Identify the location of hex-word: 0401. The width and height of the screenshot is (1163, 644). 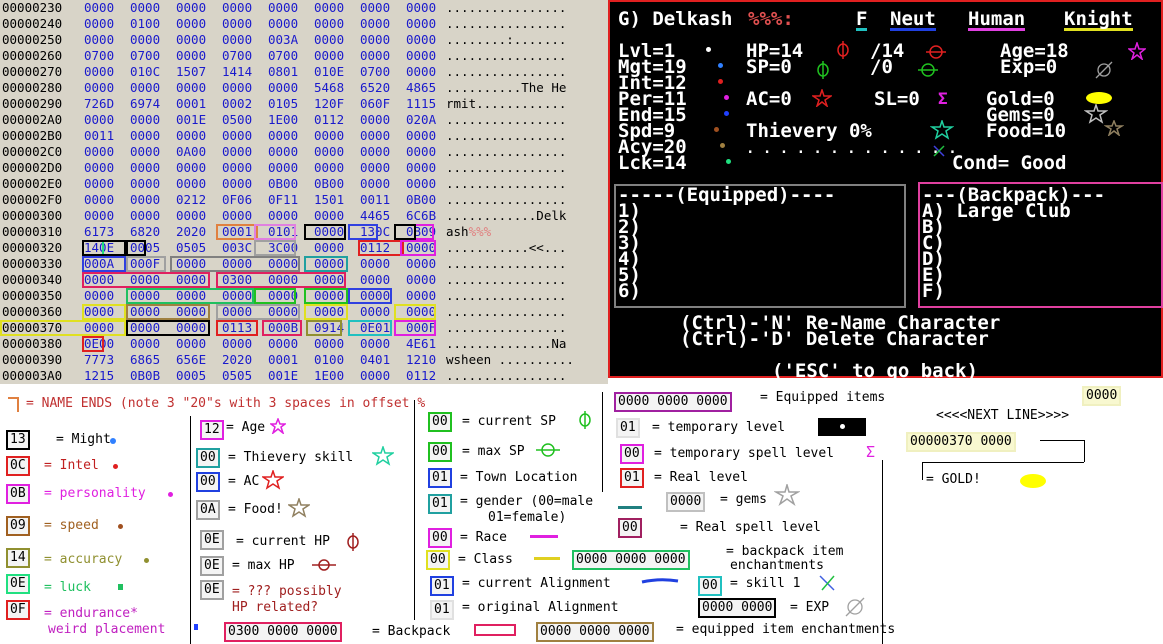
(375, 359).